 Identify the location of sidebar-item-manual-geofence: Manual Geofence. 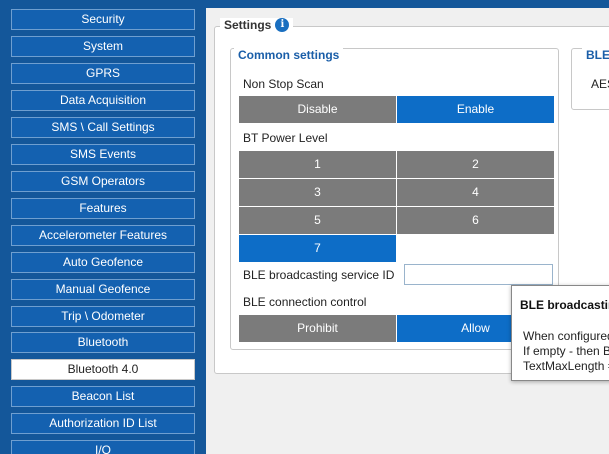
(103, 289).